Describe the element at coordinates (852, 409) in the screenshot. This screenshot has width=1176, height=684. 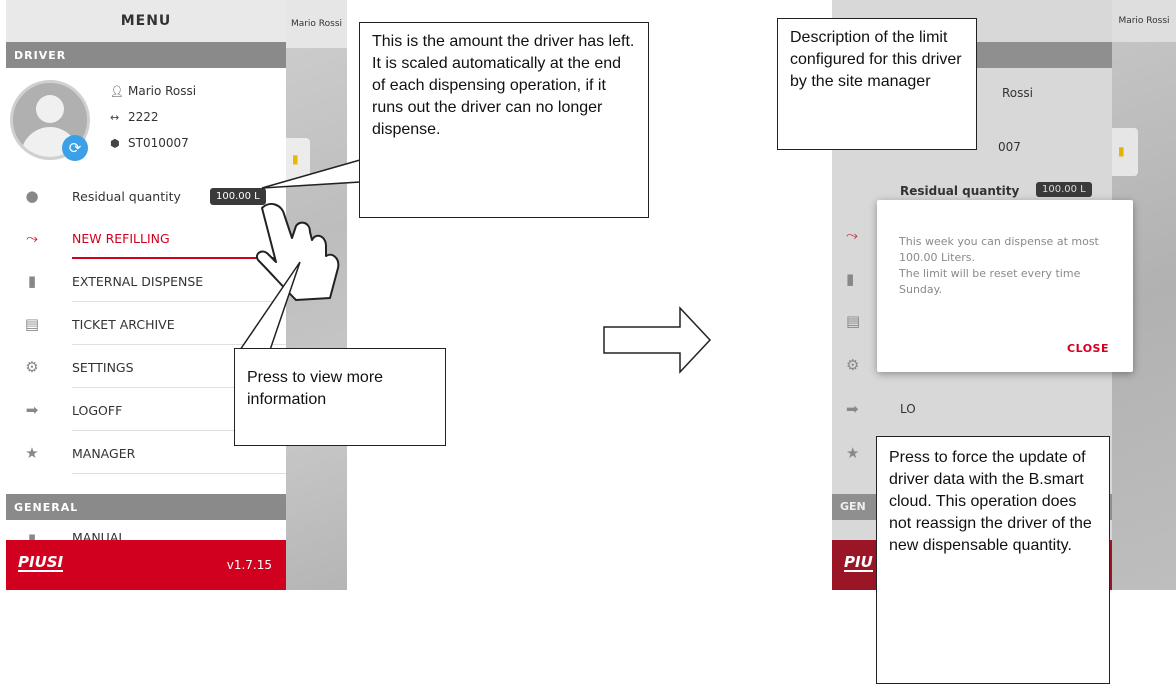
I see `logout-icon: ➡` at that location.